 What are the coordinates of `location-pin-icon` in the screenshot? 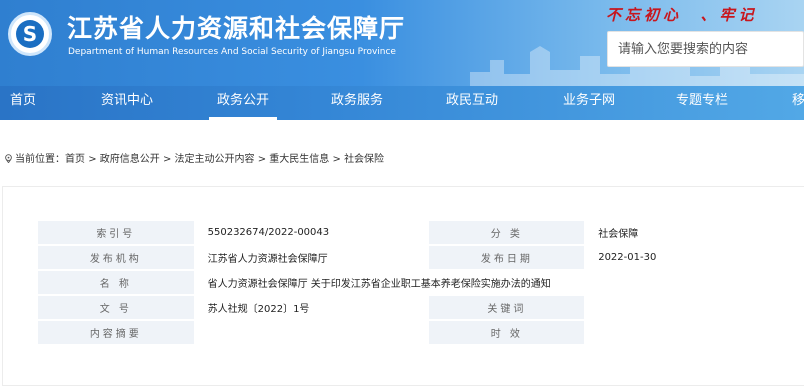 It's located at (8, 158).